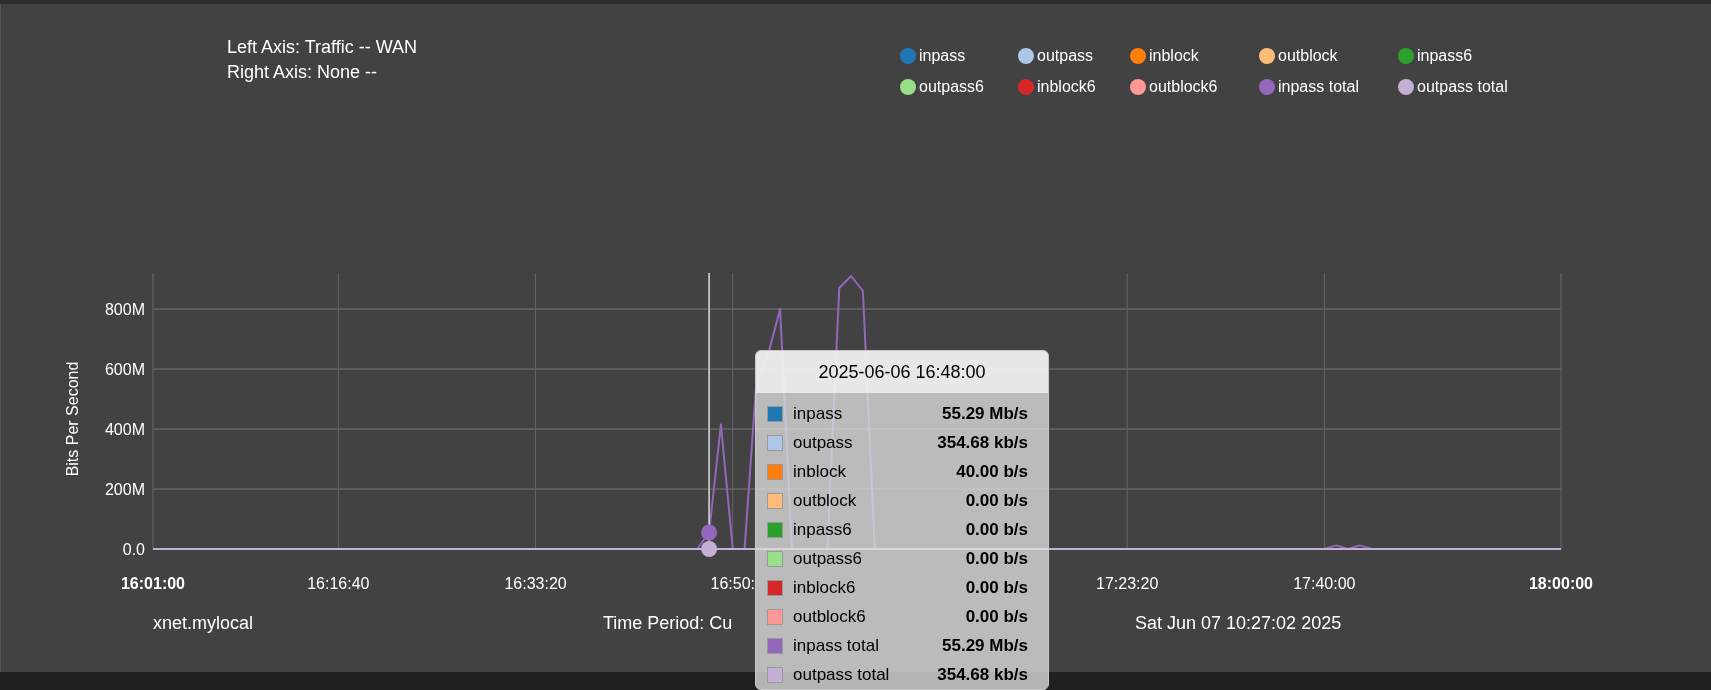 This screenshot has width=1711, height=690. I want to click on legend-label: inpass, so click(942, 56).